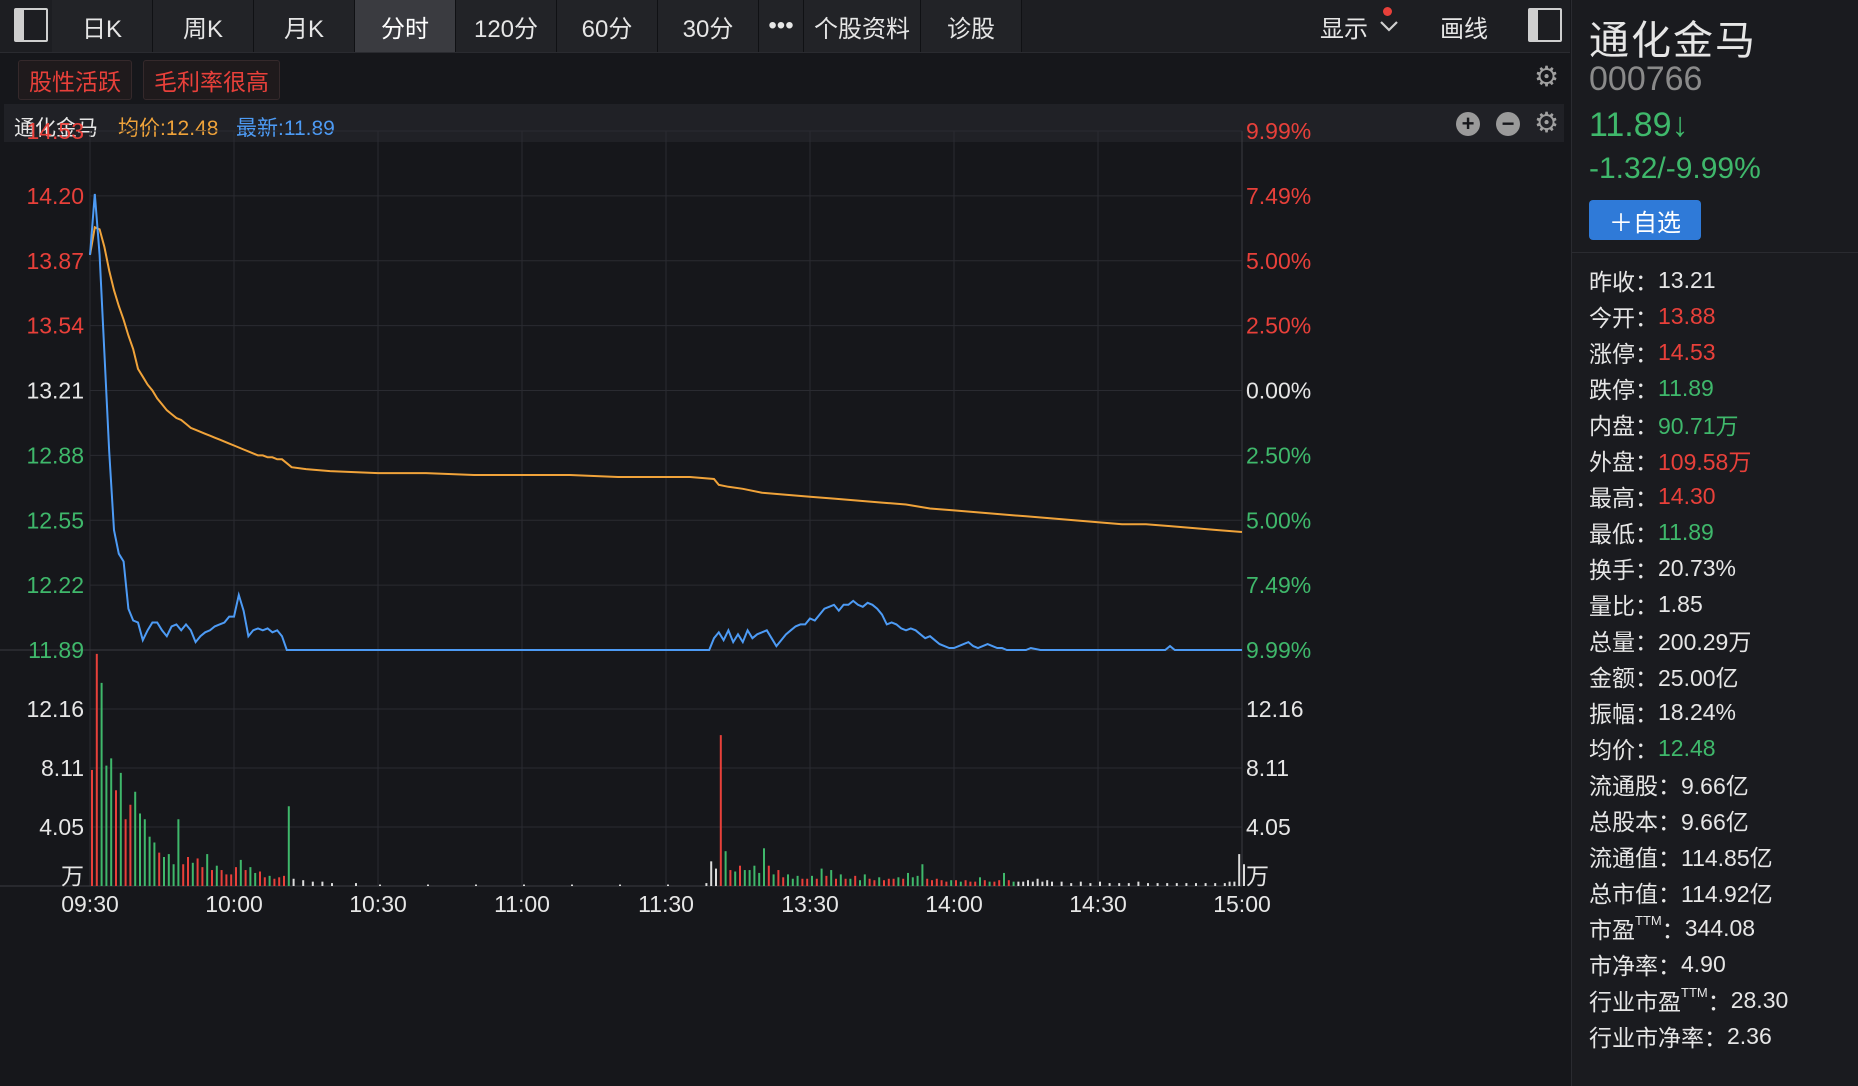  Describe the element at coordinates (1697, 711) in the screenshot. I see `stat-value: 18.24%` at that location.